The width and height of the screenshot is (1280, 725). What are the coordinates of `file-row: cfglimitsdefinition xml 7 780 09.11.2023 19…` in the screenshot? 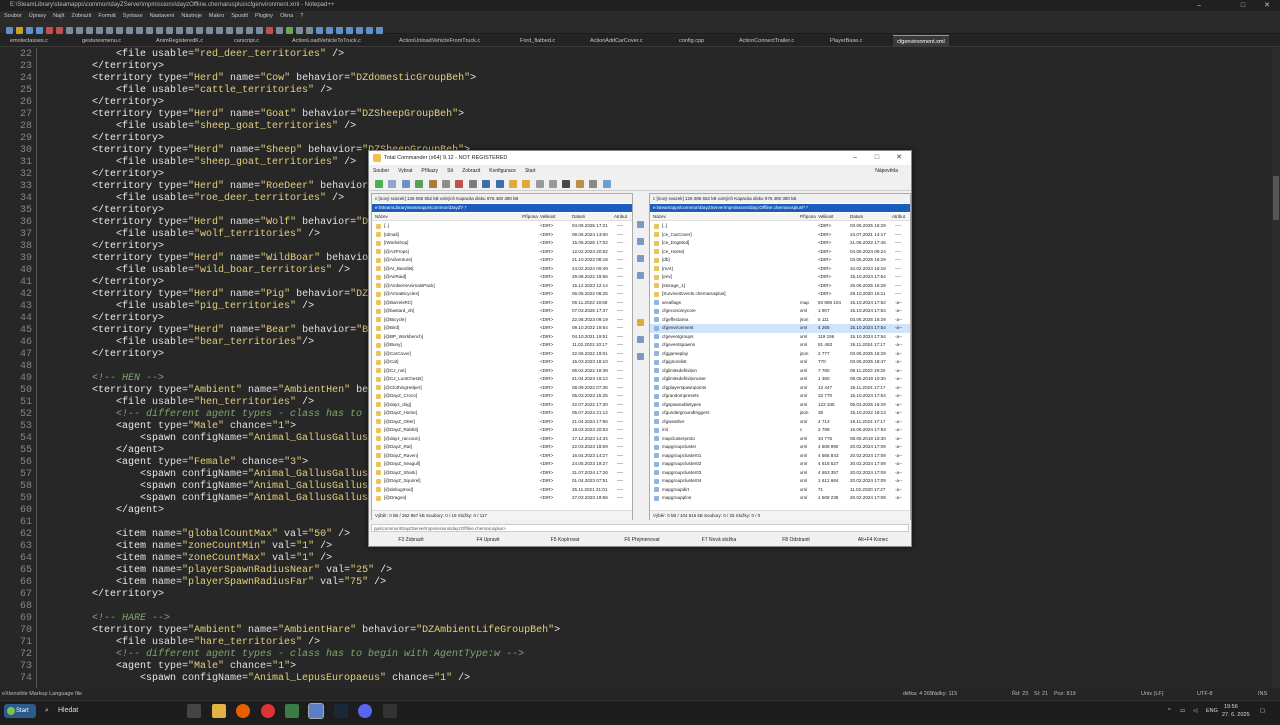 It's located at (780, 371).